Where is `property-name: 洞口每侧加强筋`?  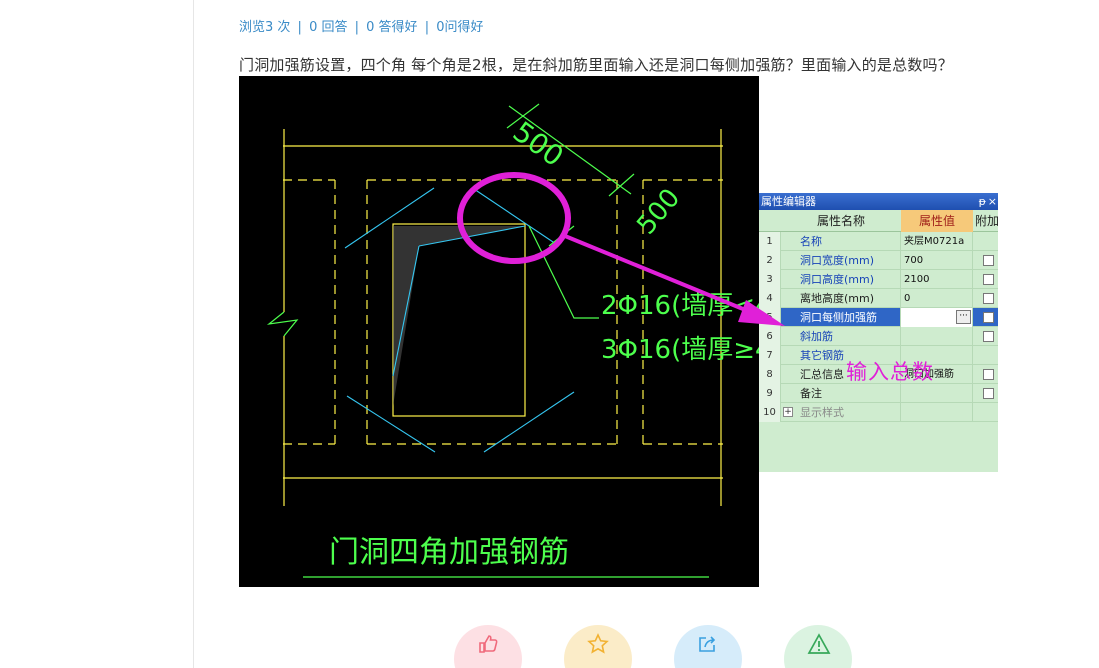
property-name: 洞口每侧加强筋 is located at coordinates (841, 317).